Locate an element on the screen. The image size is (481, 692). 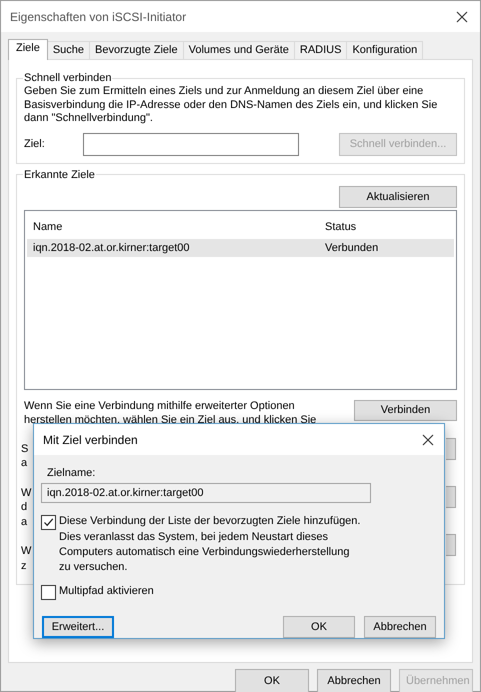
covered-text: z is located at coordinates (23, 565).